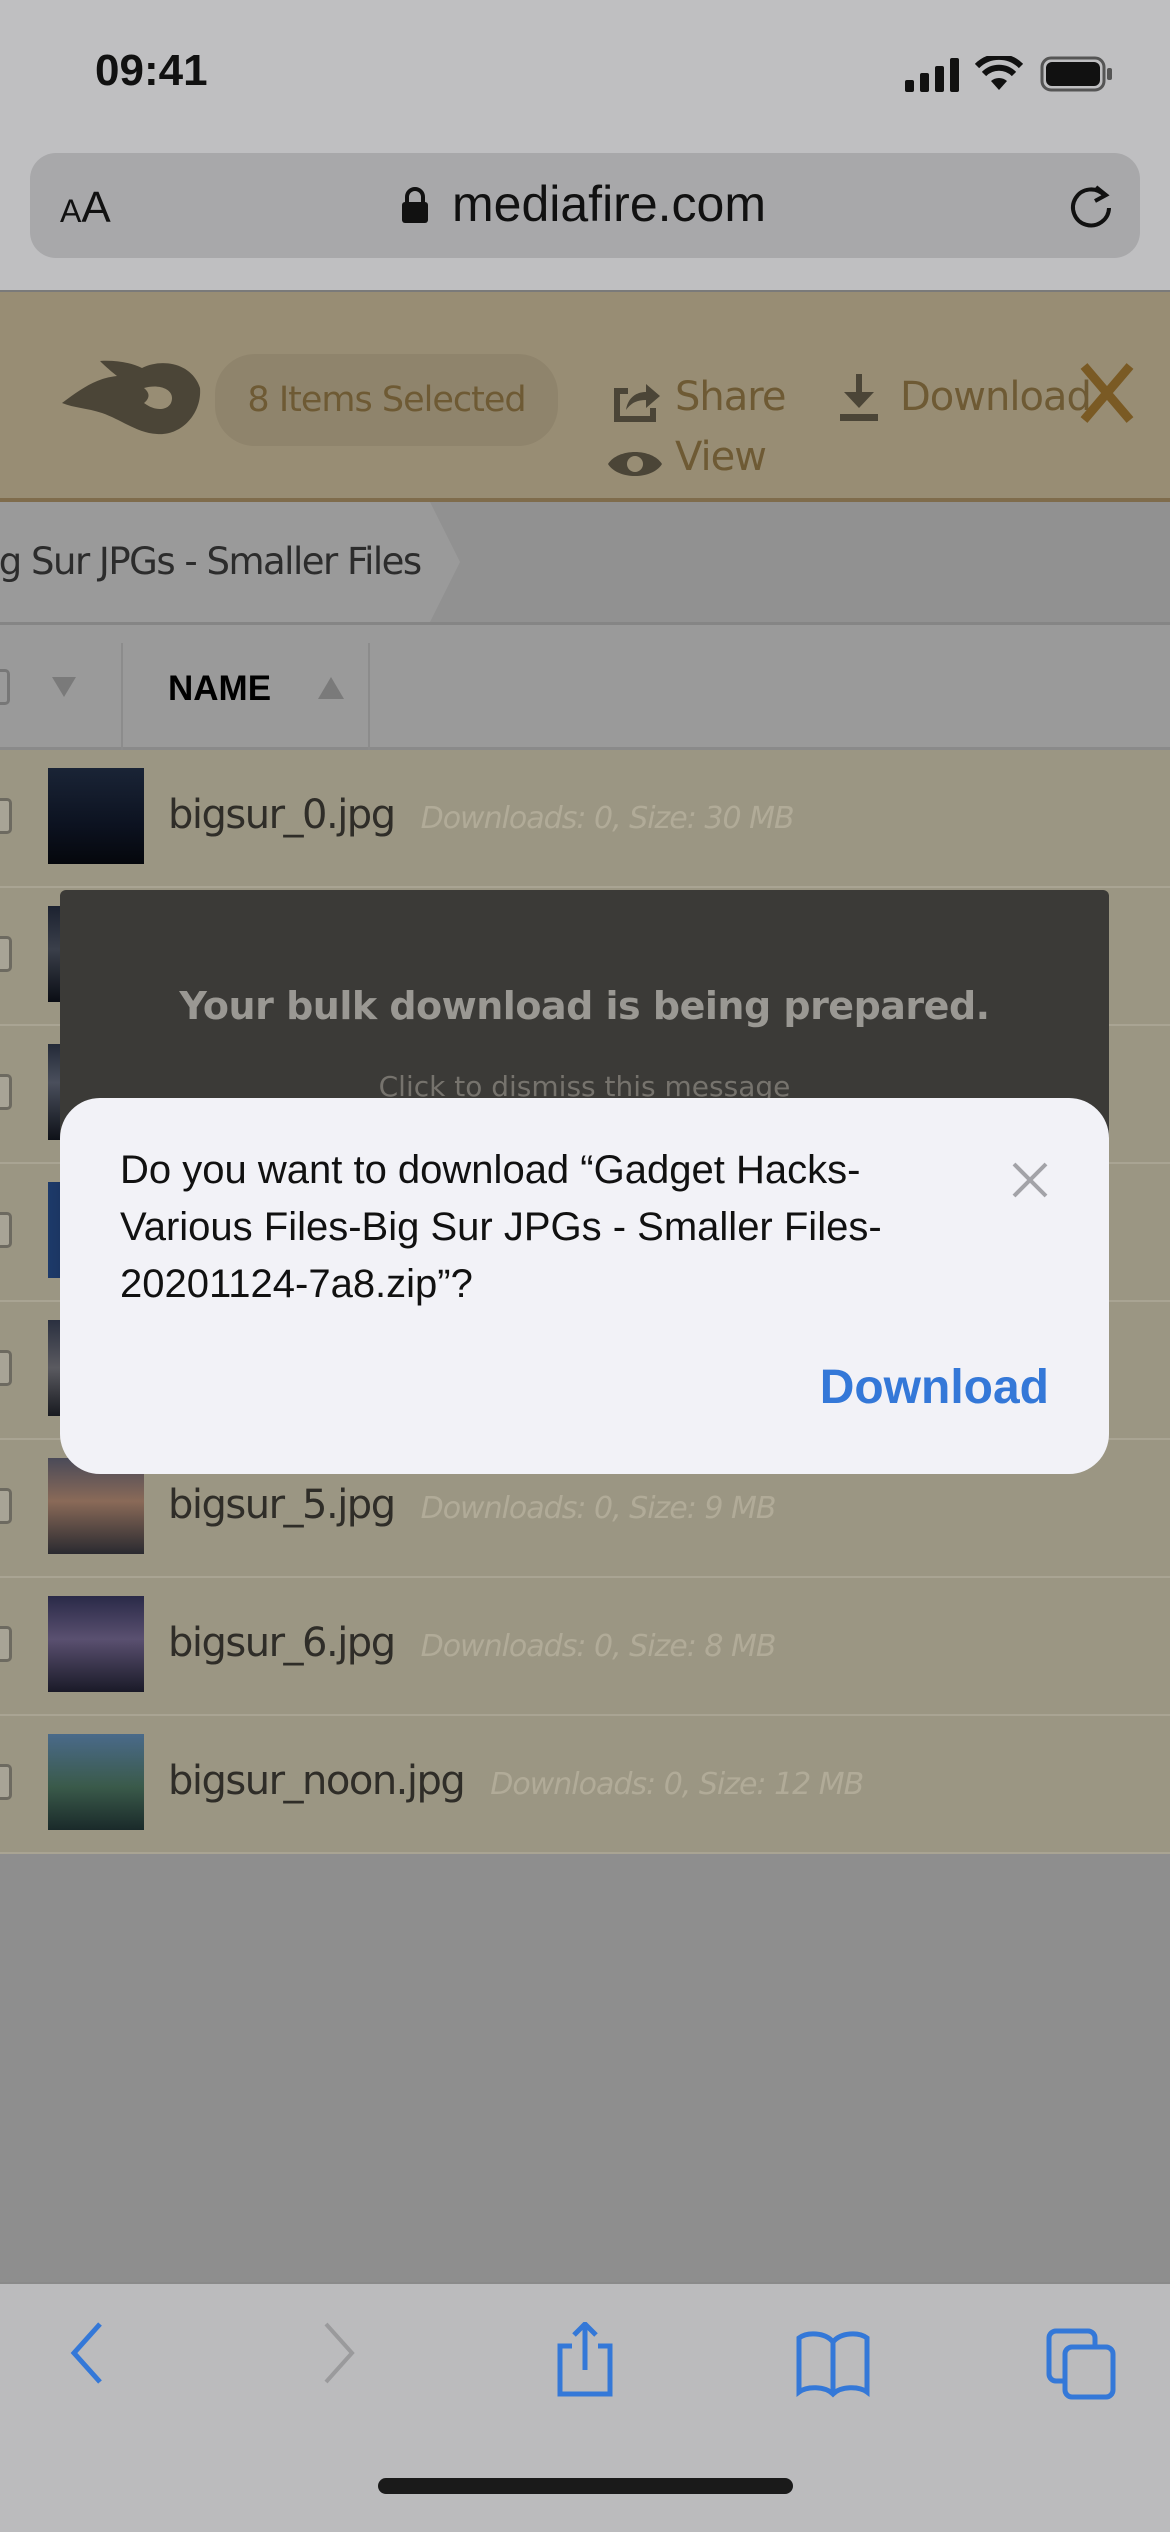  I want to click on bookmarks-icon, so click(833, 2364).